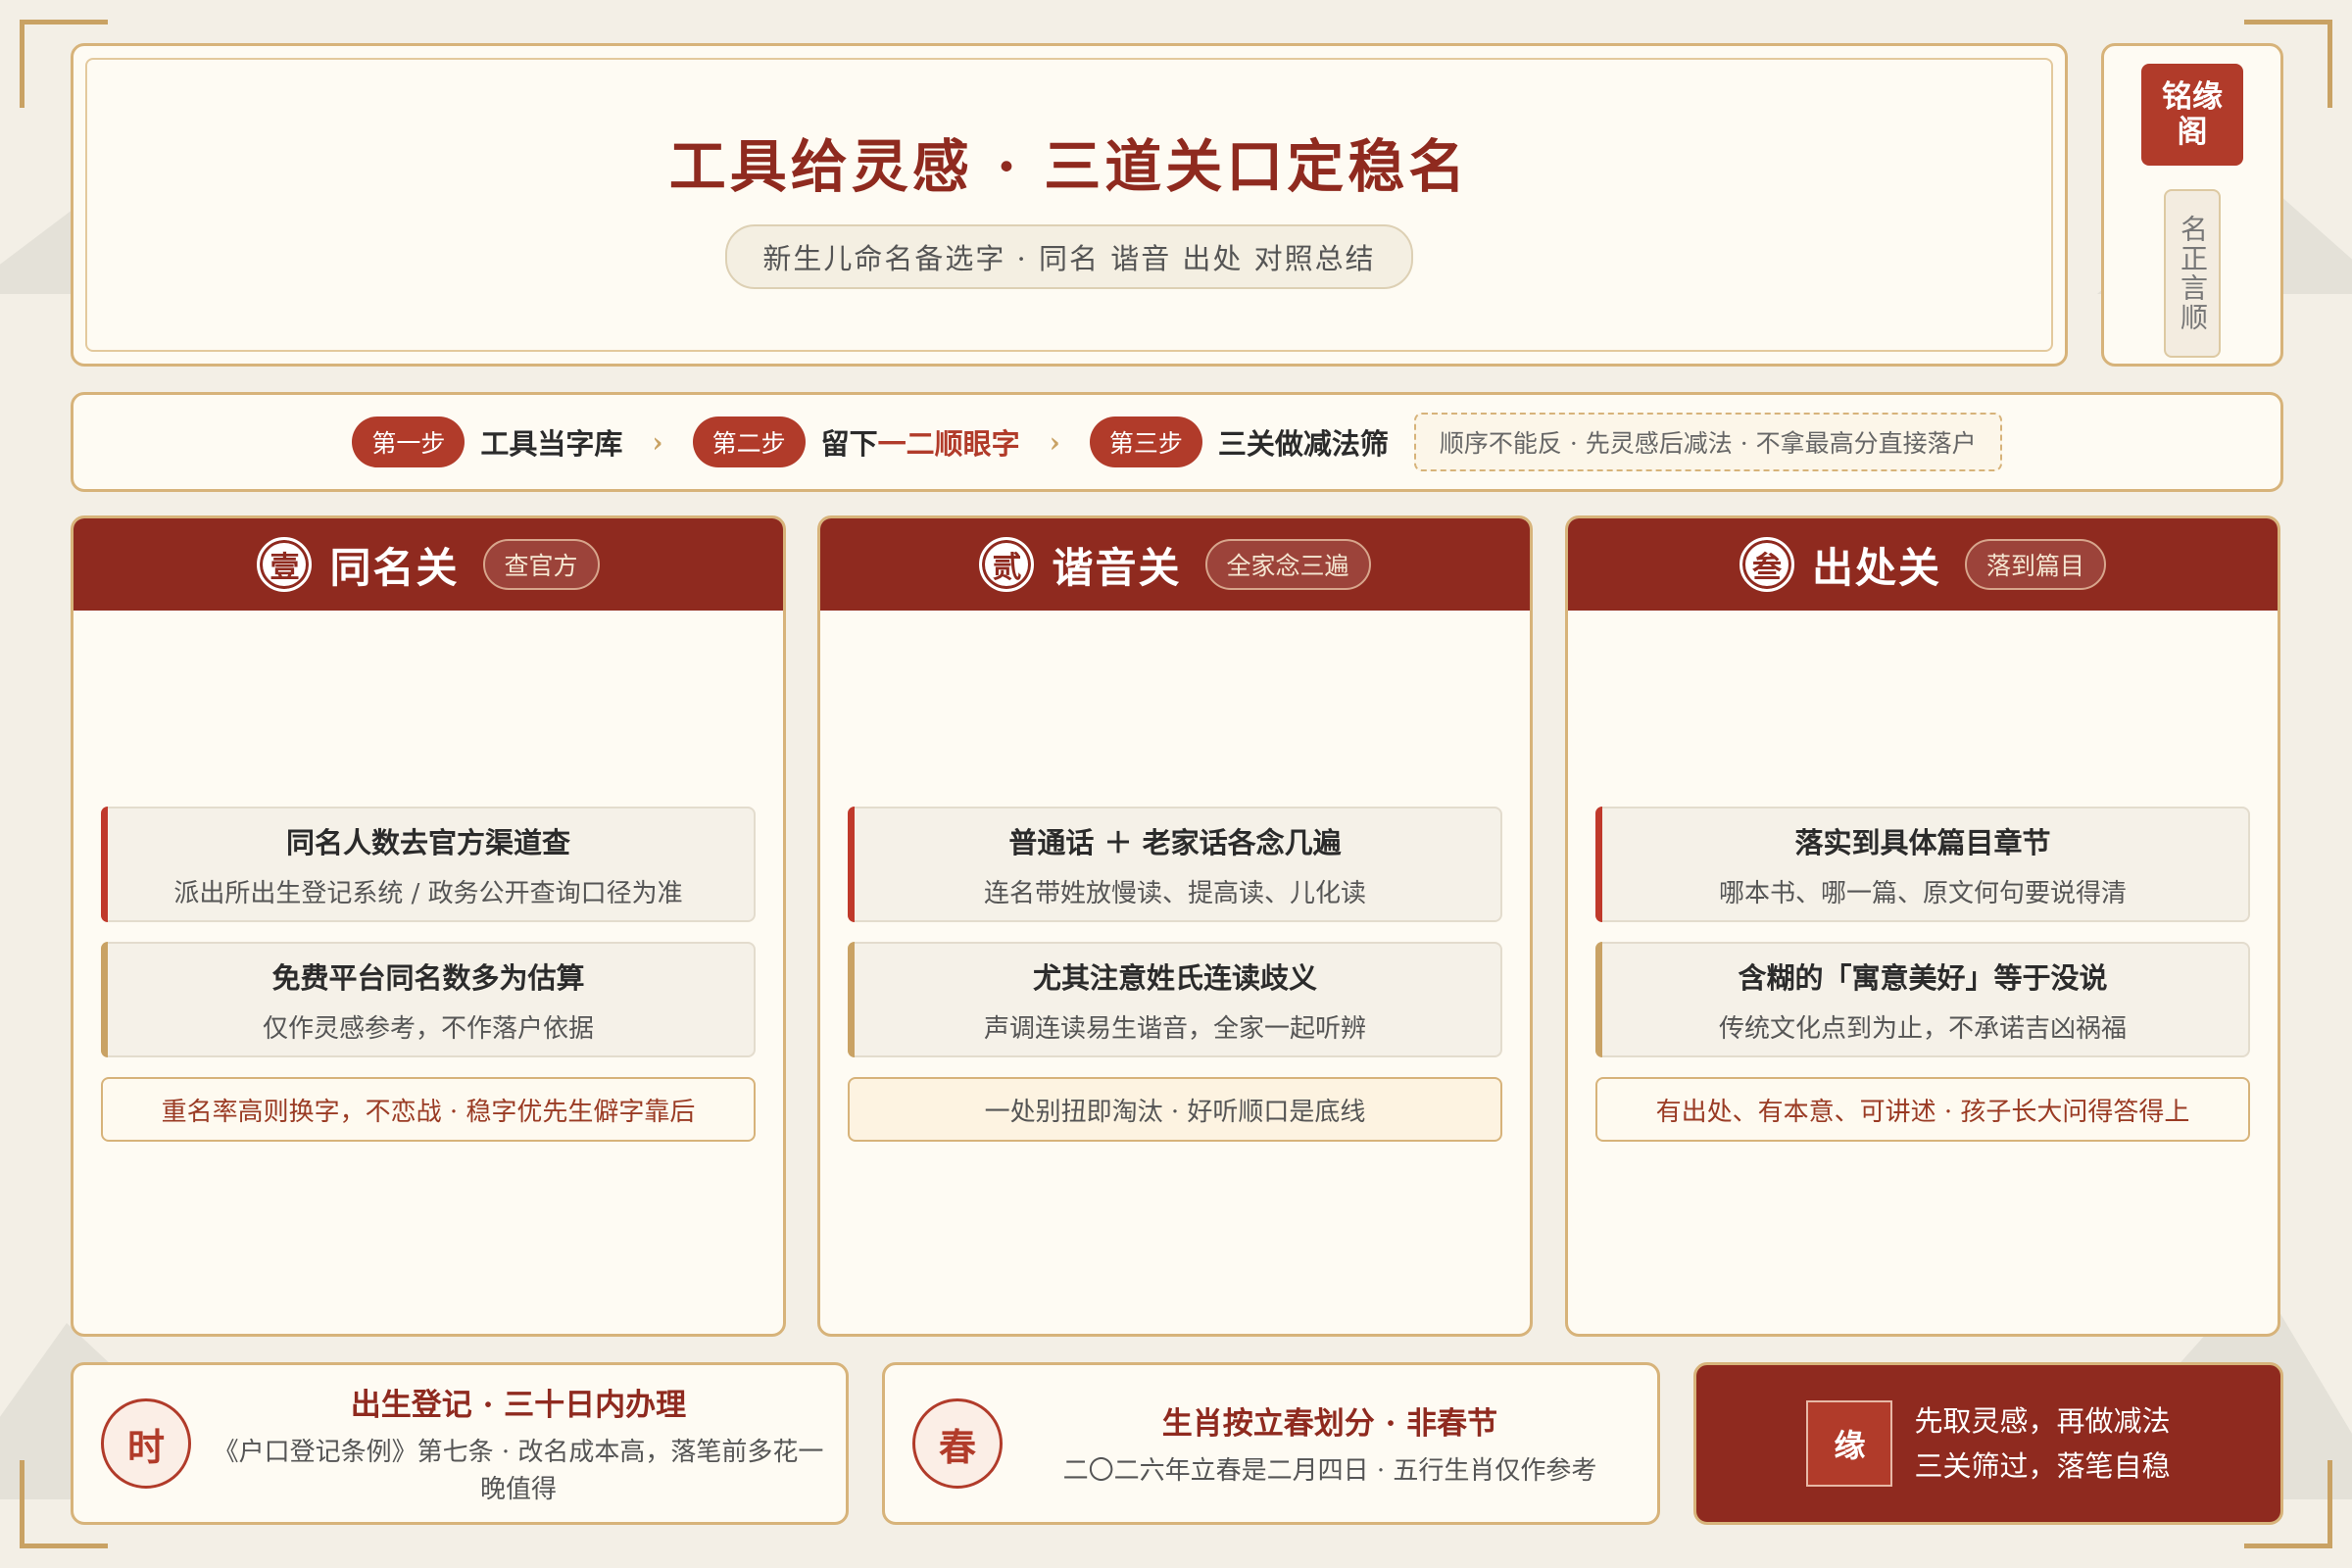 The image size is (2352, 1568). Describe the element at coordinates (428, 1109) in the screenshot. I see `gate-note: 重名率高则换字，不恋战 · 稳字优先生僻字靠后` at that location.